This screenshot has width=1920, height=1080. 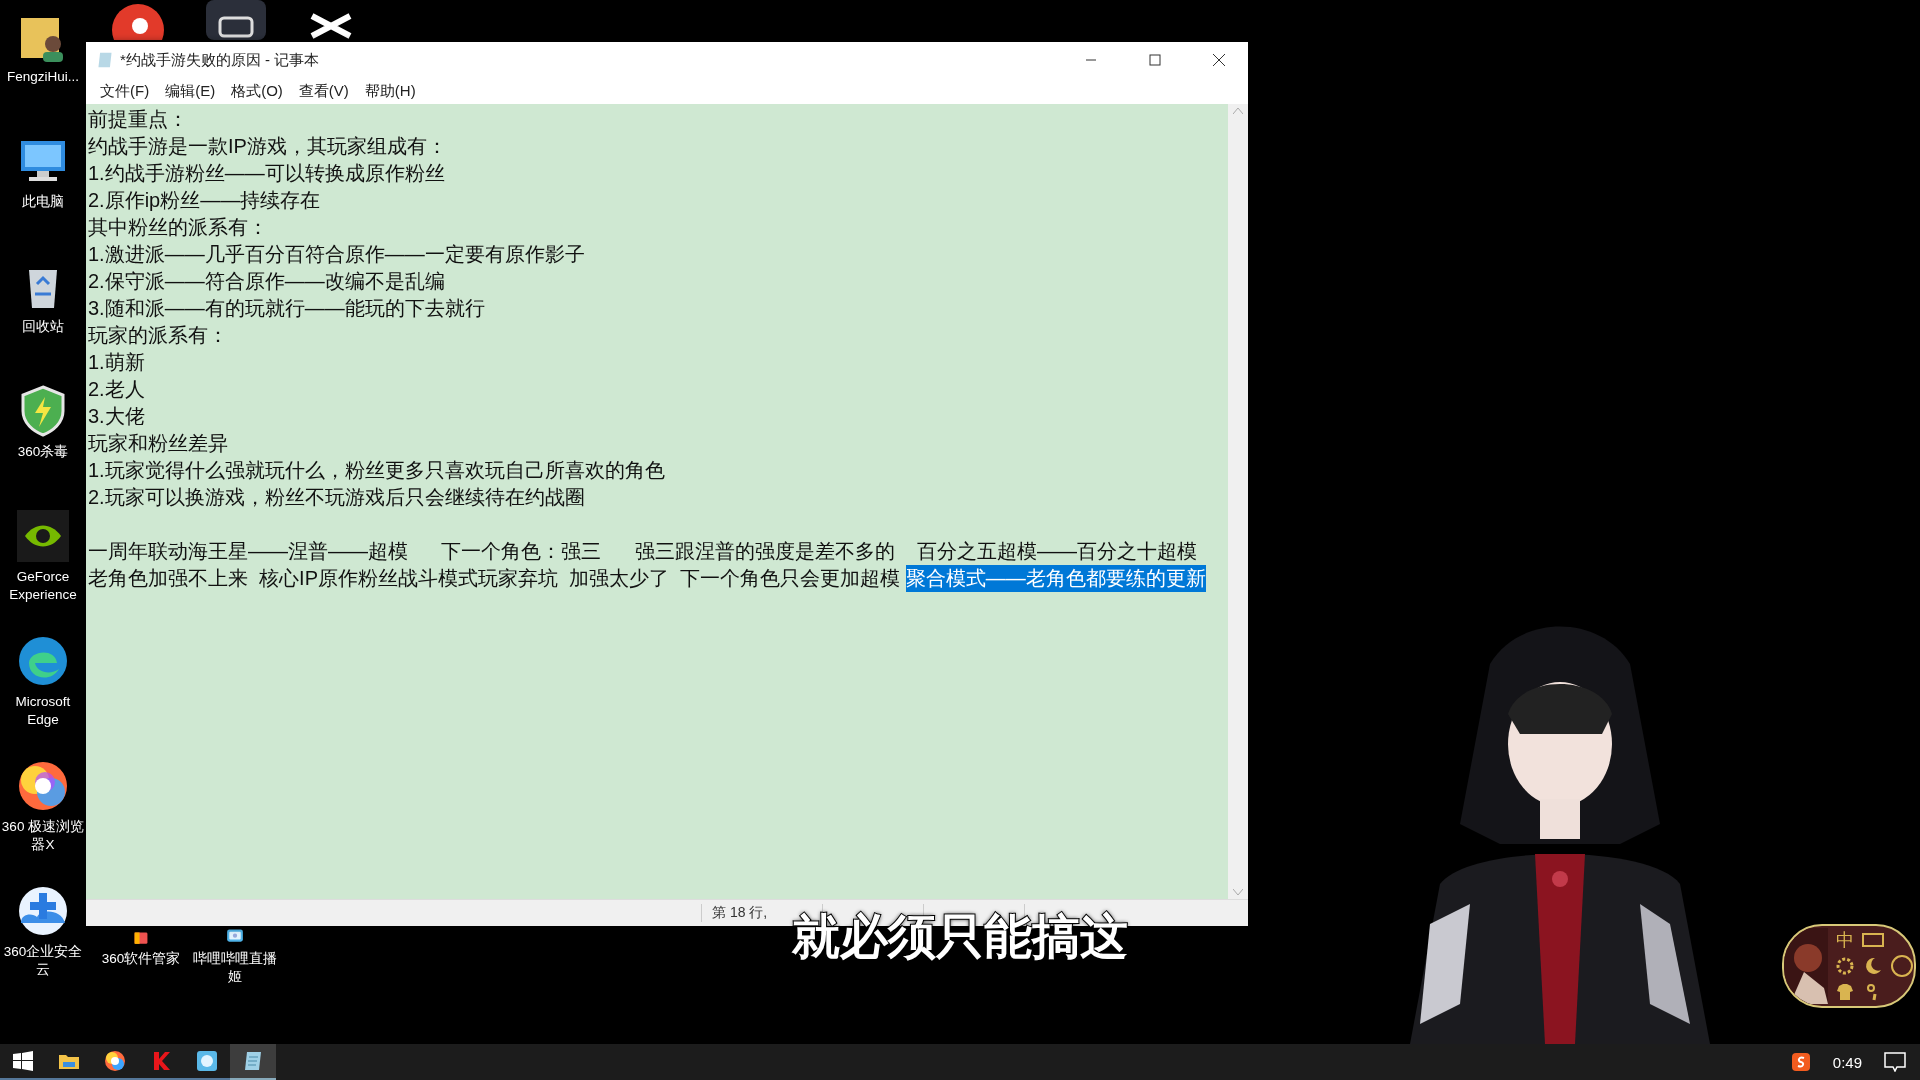 I want to click on text-line: 2.保守派——符合原作——改编不是乱编, so click(x=266, y=281).